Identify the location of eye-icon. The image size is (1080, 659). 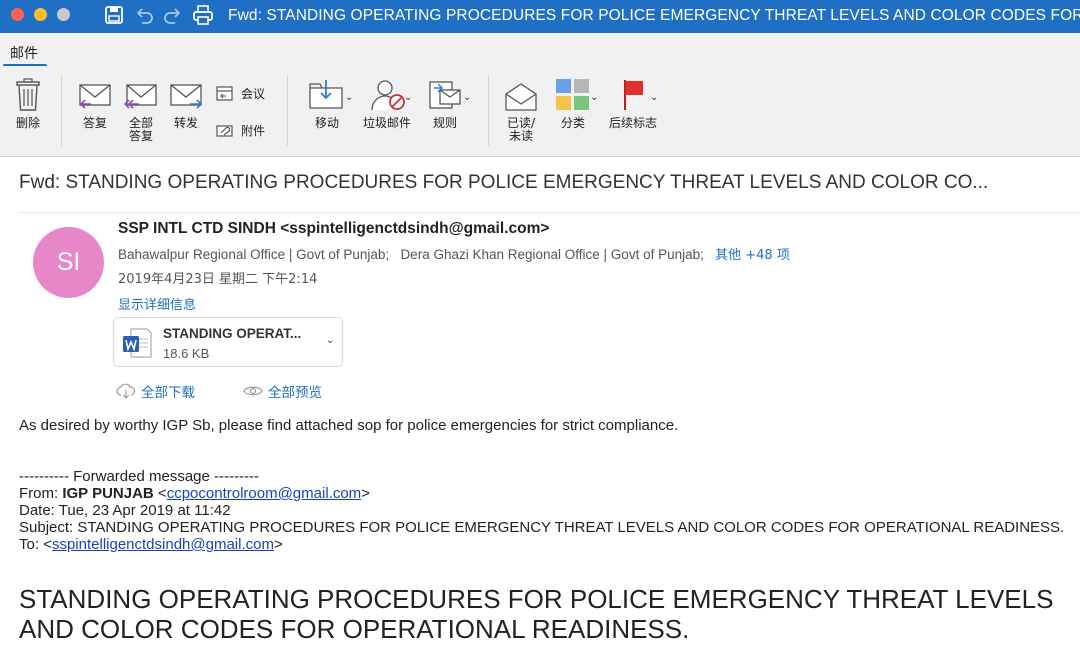
(253, 391).